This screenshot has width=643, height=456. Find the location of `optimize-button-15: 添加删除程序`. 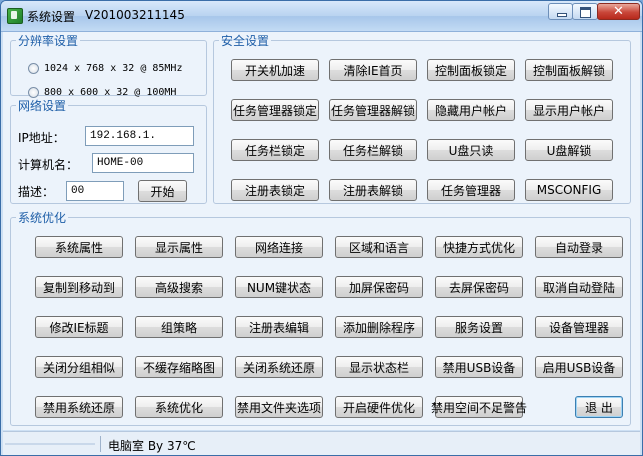

optimize-button-15: 添加删除程序 is located at coordinates (379, 327).